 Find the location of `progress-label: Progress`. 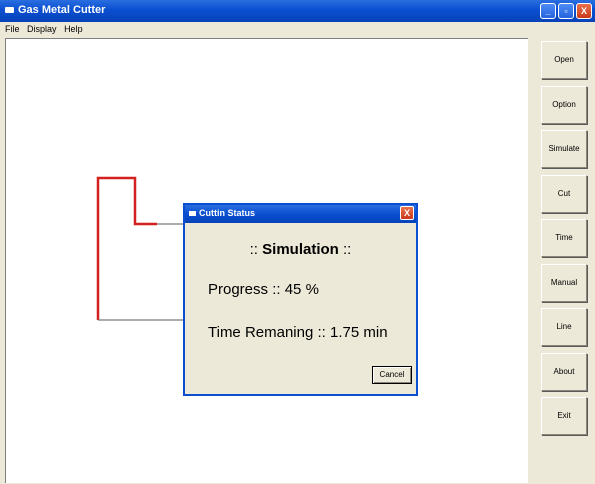

progress-label: Progress is located at coordinates (238, 289).